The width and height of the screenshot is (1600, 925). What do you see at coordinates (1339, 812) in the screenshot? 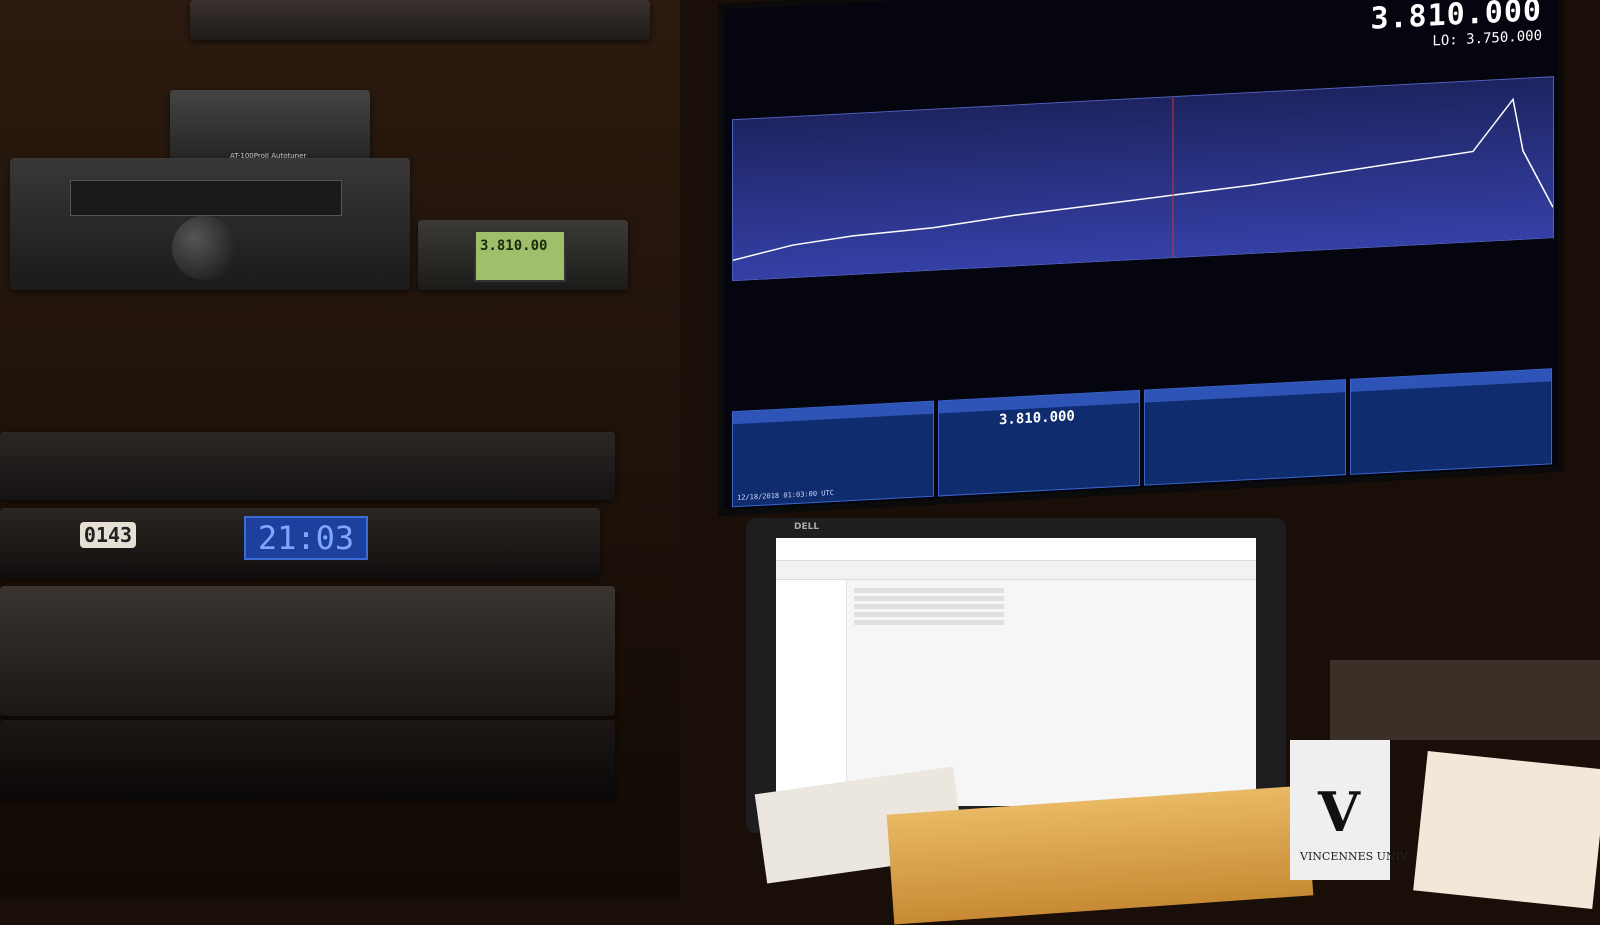
I see `cube-letter: V` at bounding box center [1339, 812].